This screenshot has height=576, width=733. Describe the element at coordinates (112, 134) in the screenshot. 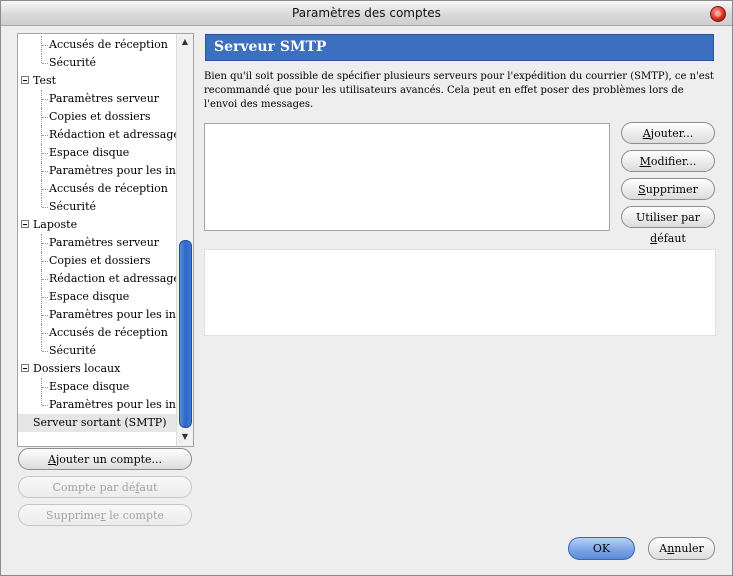

I see `tree-item-label: Rédaction et adressage` at that location.